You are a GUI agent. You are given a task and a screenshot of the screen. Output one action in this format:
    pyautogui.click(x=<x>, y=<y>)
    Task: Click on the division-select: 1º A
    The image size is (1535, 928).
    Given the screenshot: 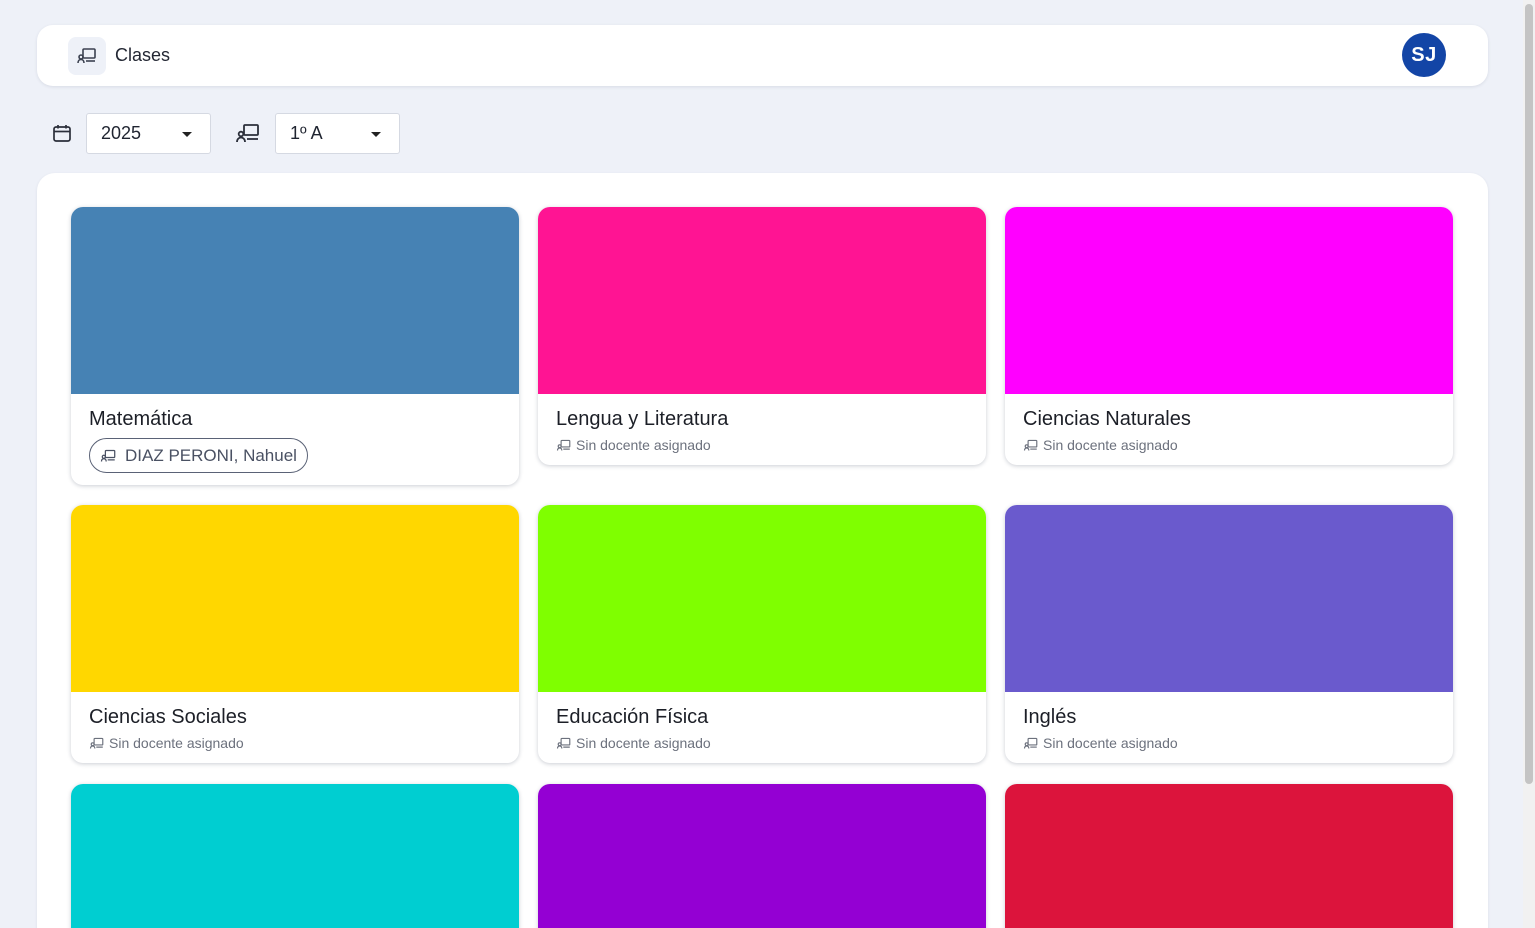 What is the action you would take?
    pyautogui.click(x=337, y=133)
    